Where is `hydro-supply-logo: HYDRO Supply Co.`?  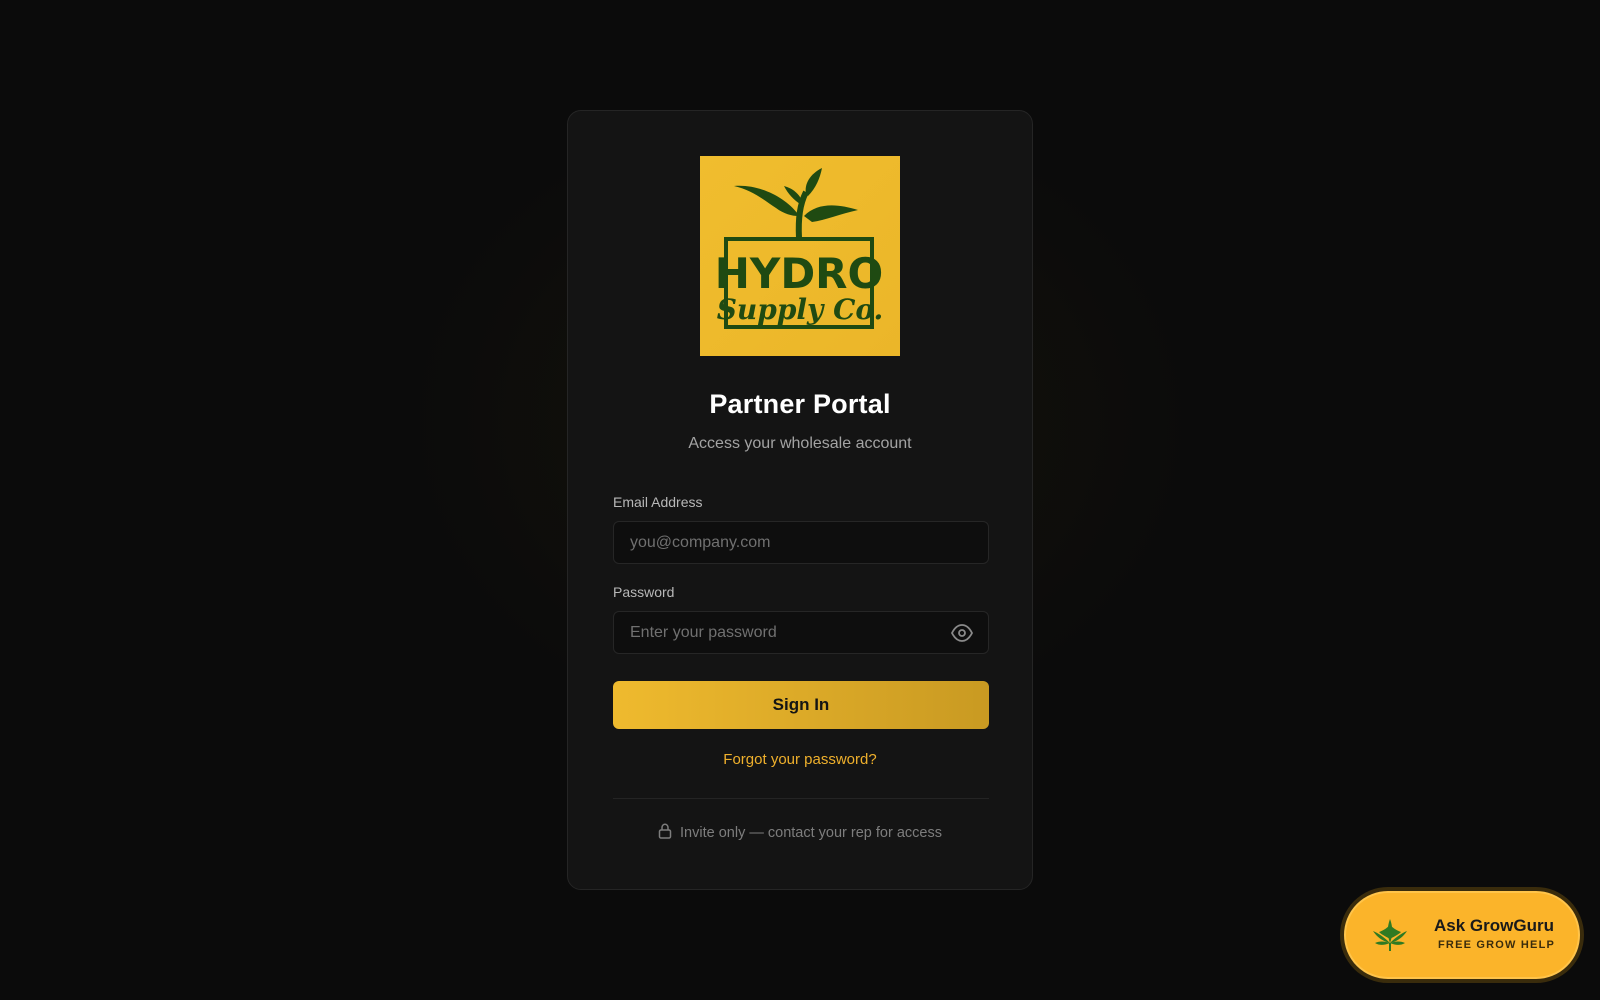
hydro-supply-logo: HYDRO Supply Co. is located at coordinates (800, 256).